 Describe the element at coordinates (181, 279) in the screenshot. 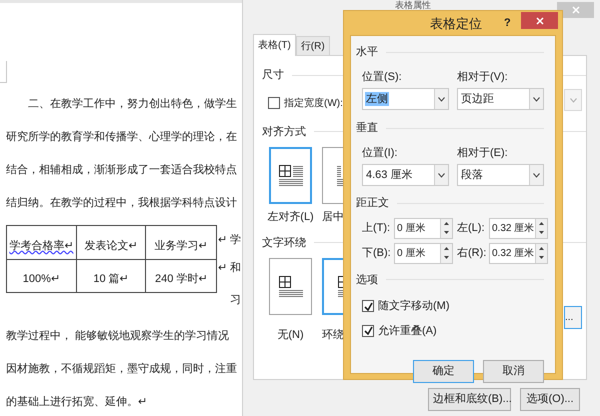

I see `table-cell-text: 240 学时↵` at that location.